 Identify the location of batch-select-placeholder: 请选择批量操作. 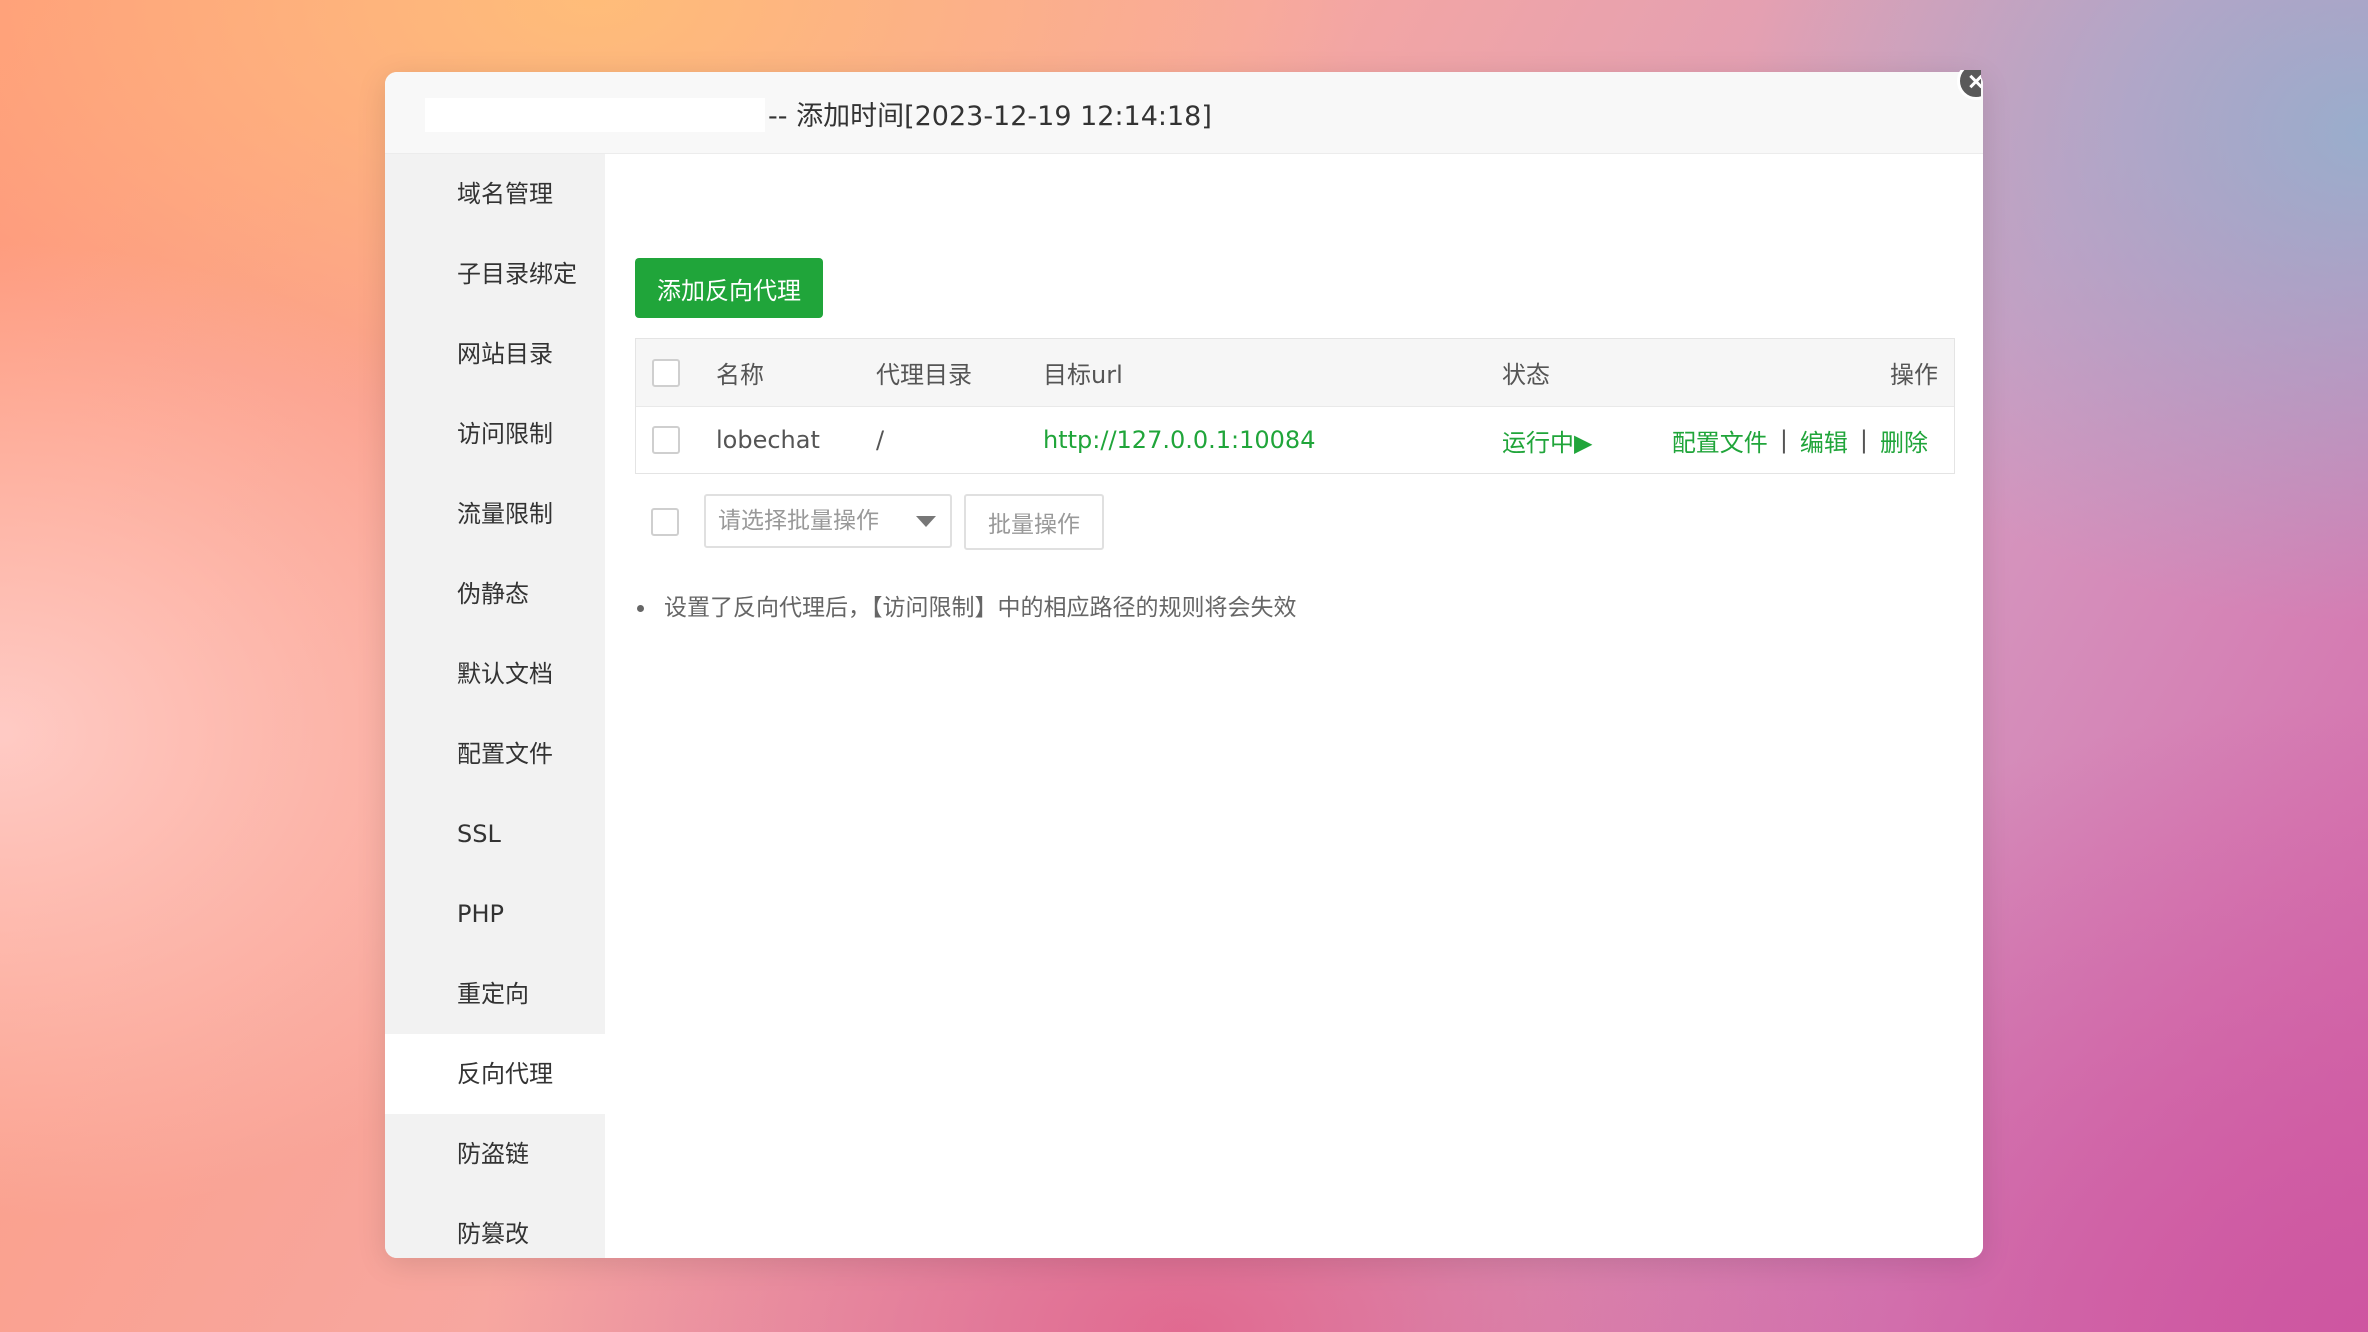
(798, 521).